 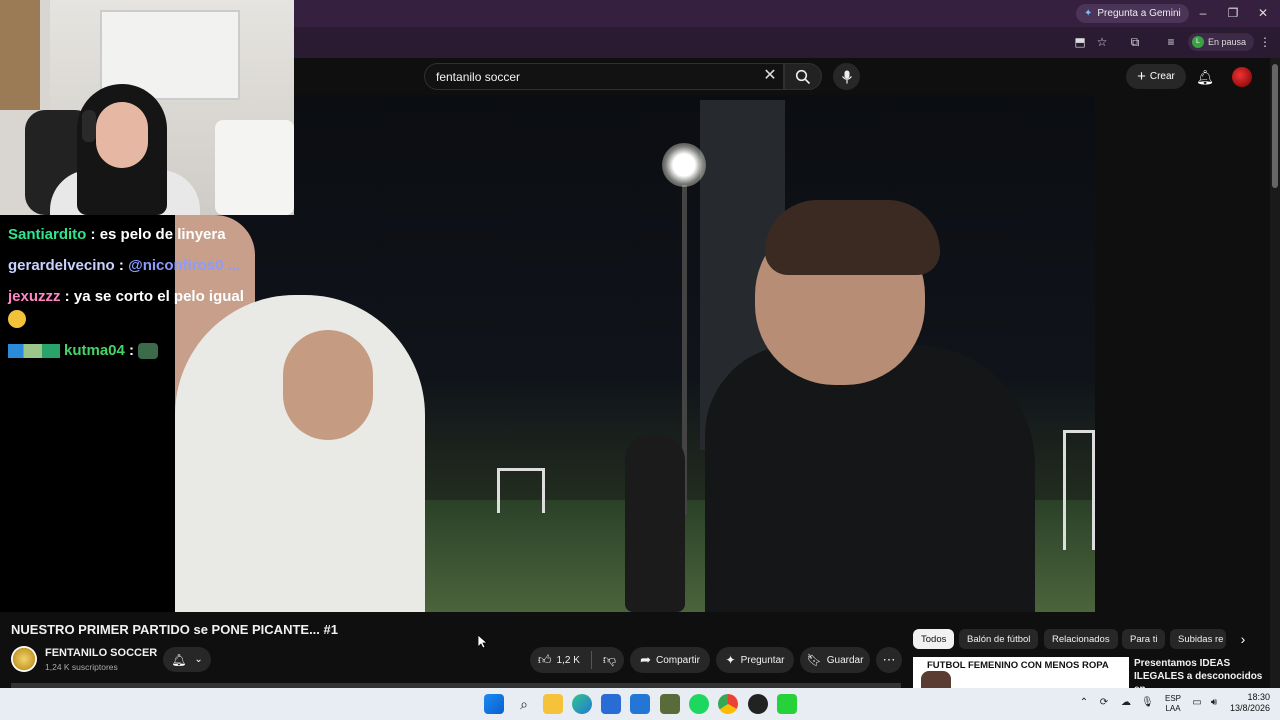 I want to click on create-button: + Crear, so click(x=1156, y=76).